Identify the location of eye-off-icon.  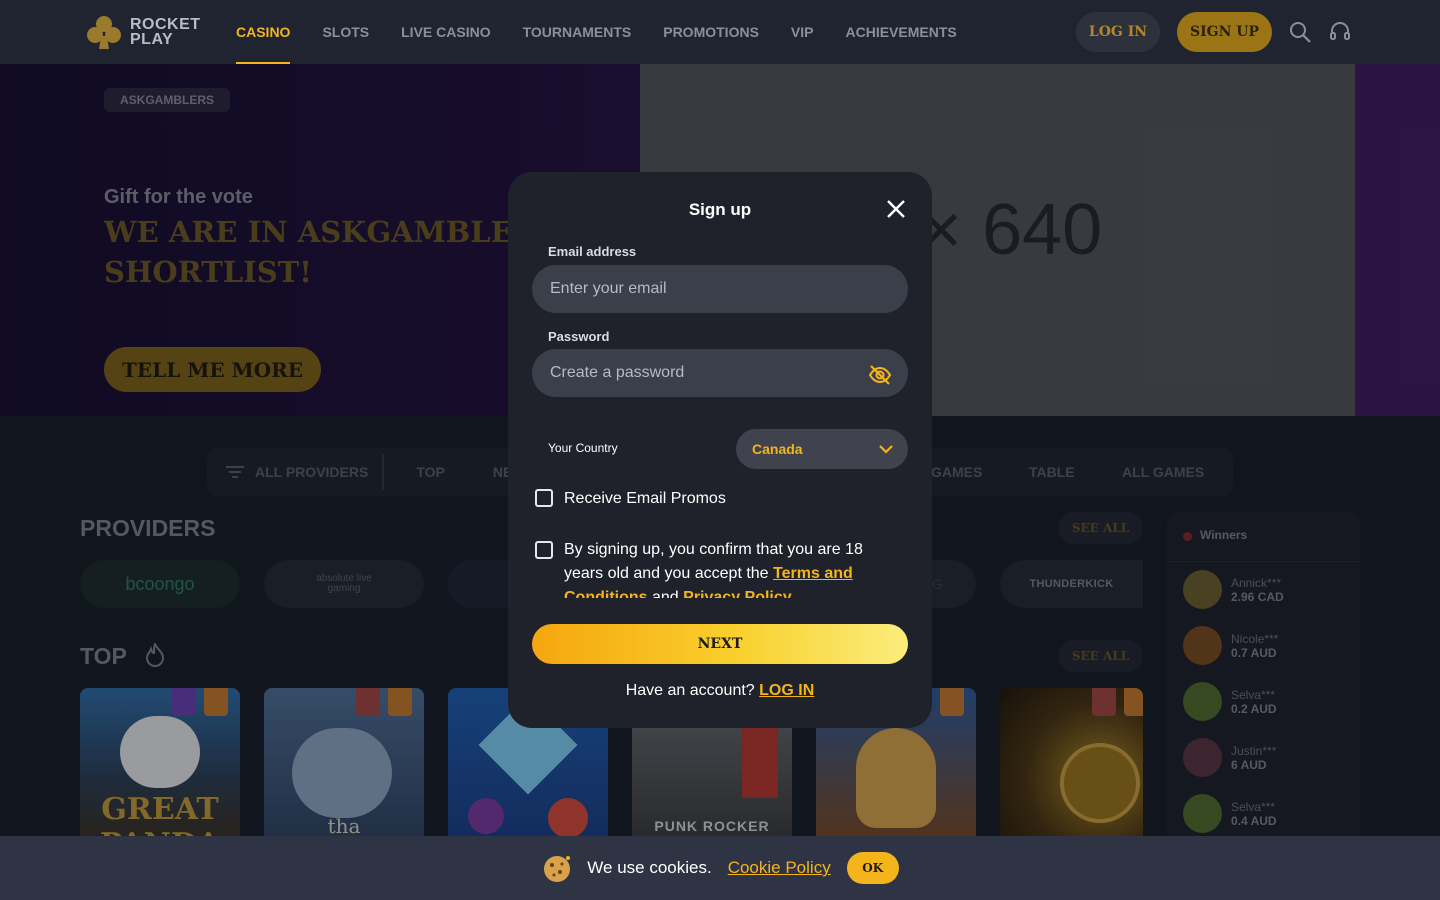
(880, 375).